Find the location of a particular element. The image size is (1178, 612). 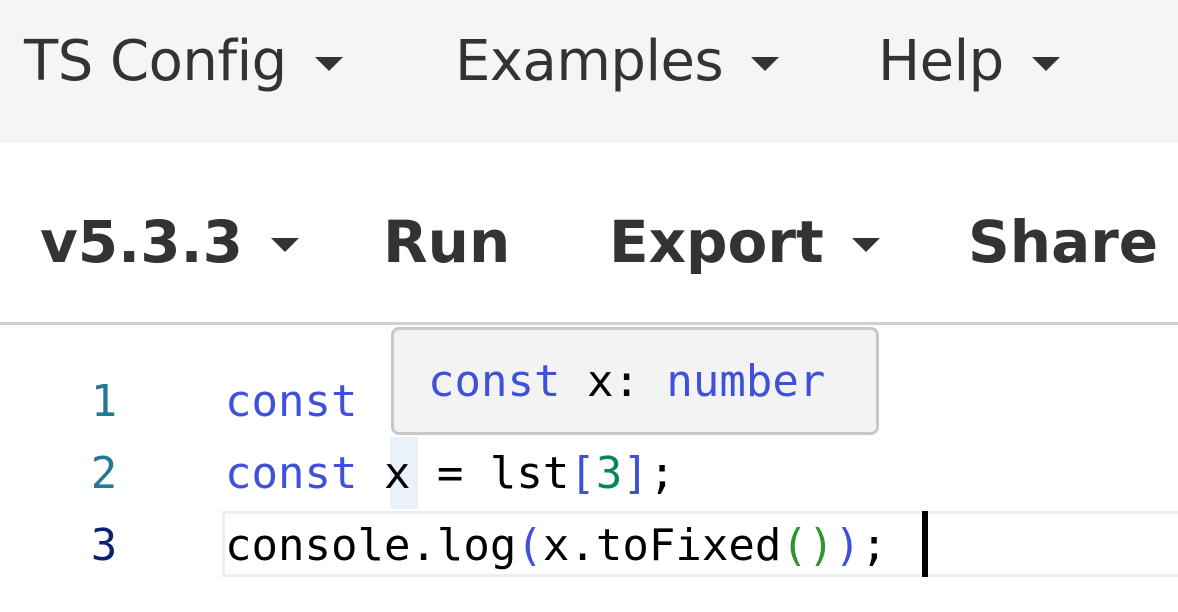

share-button: Share is located at coordinates (1063, 242).